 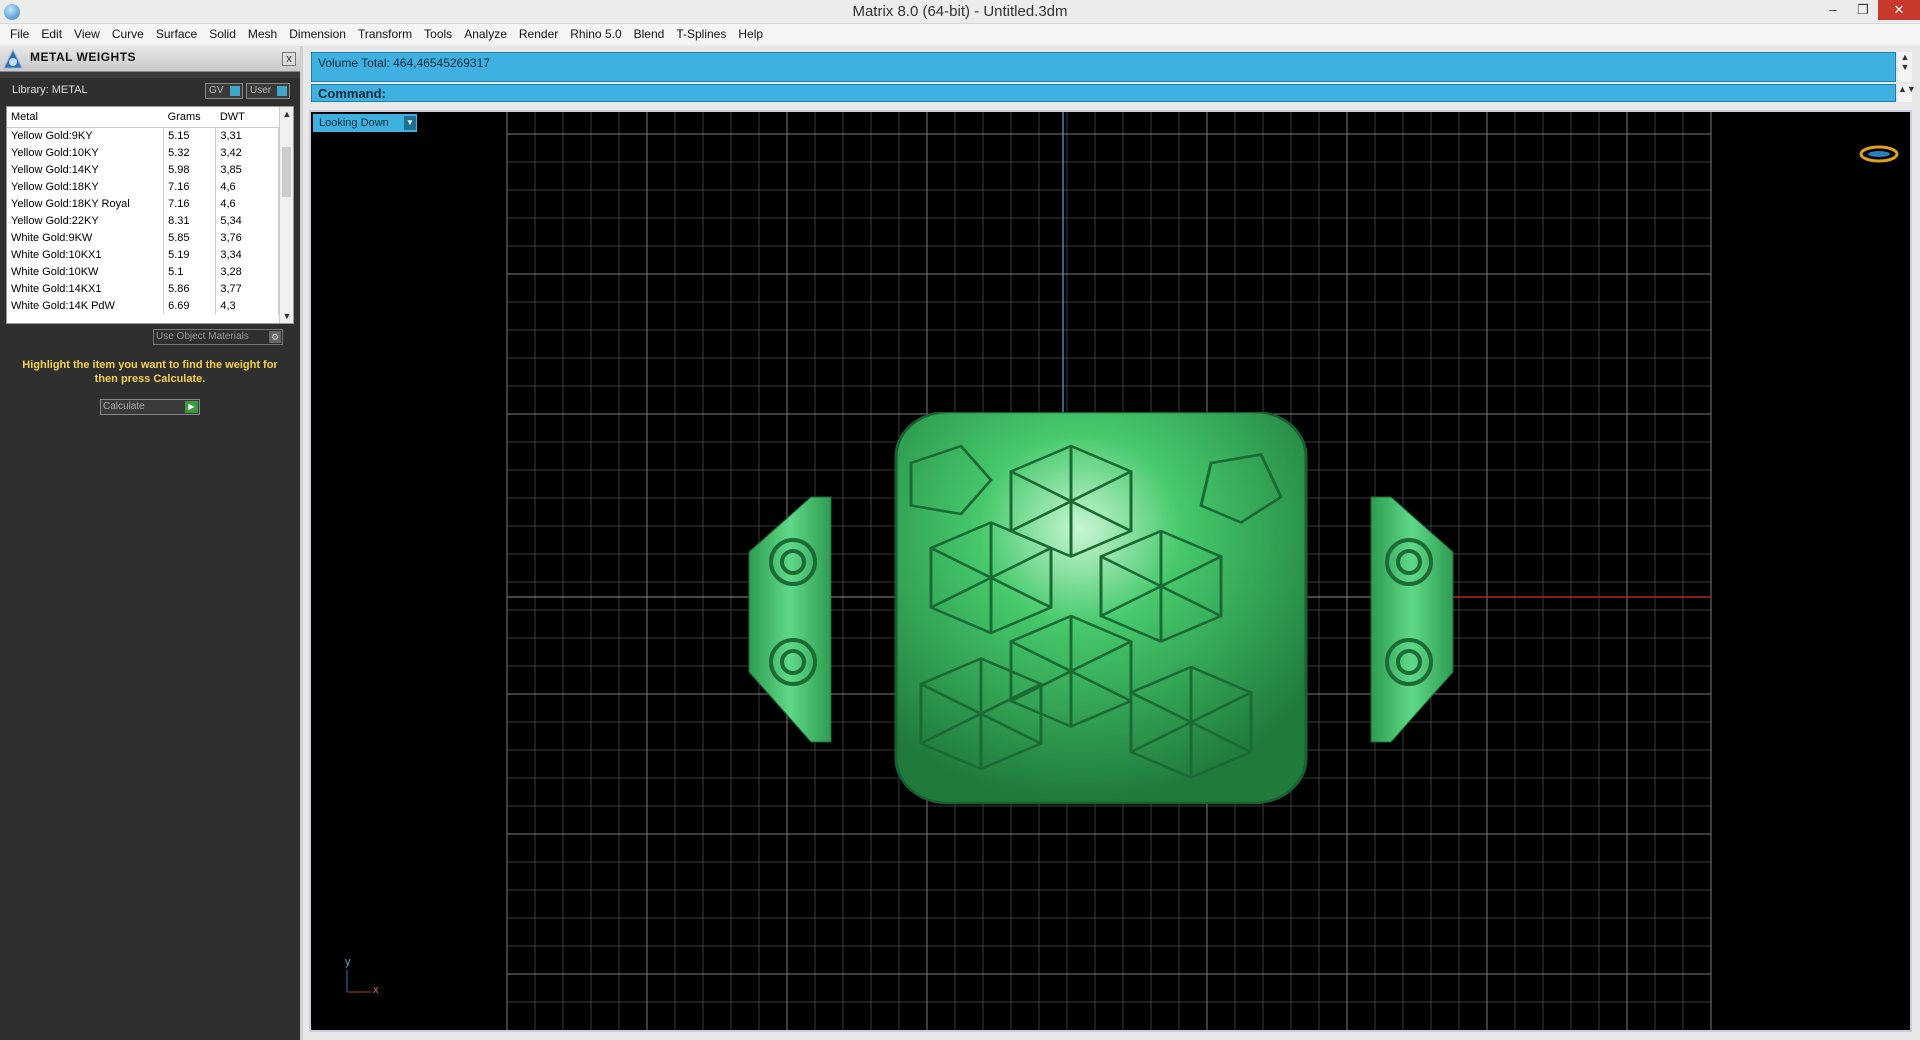 I want to click on chevron-down-icon: ▼, so click(x=410, y=123).